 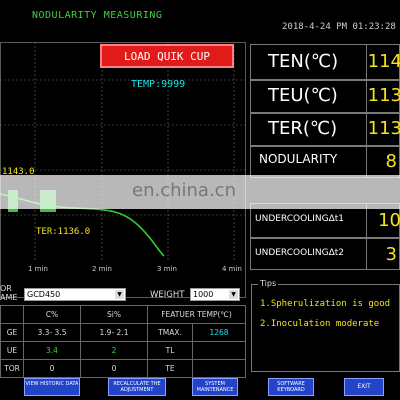 What do you see at coordinates (215, 387) in the screenshot?
I see `system-maintenance-button: SYSTEM MAINTENANCE` at bounding box center [215, 387].